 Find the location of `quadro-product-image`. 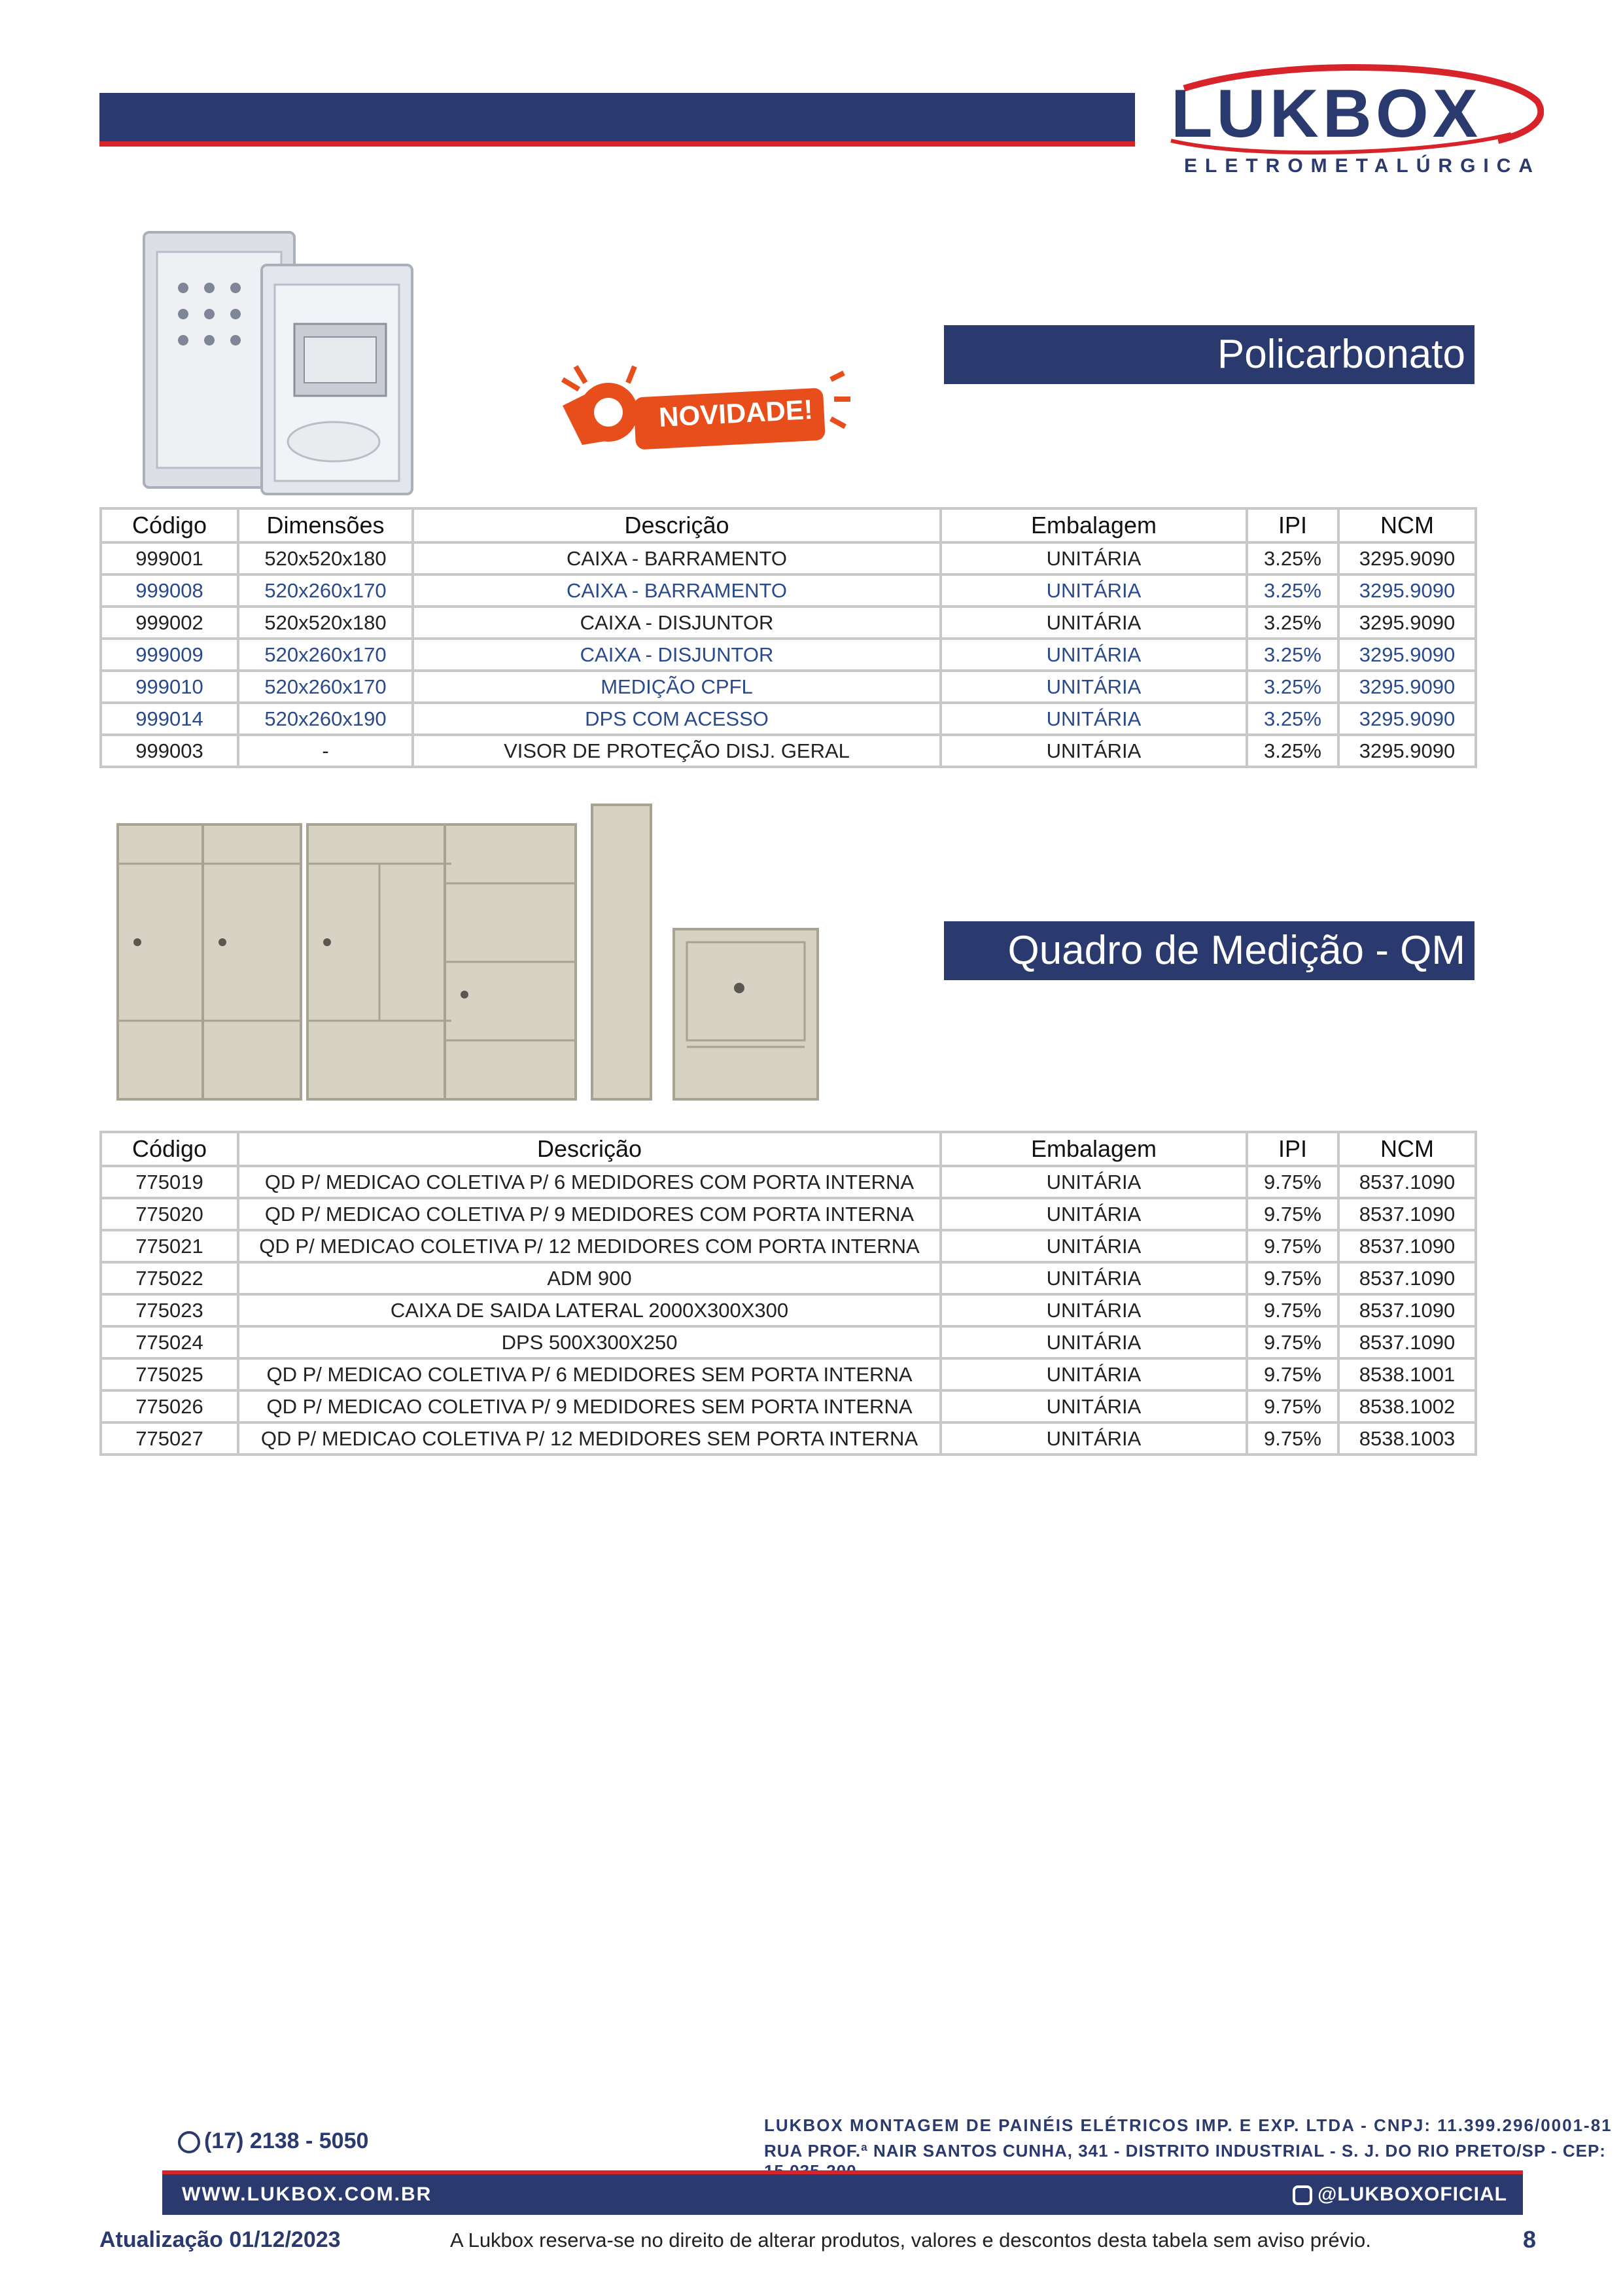

quadro-product-image is located at coordinates (471, 955).